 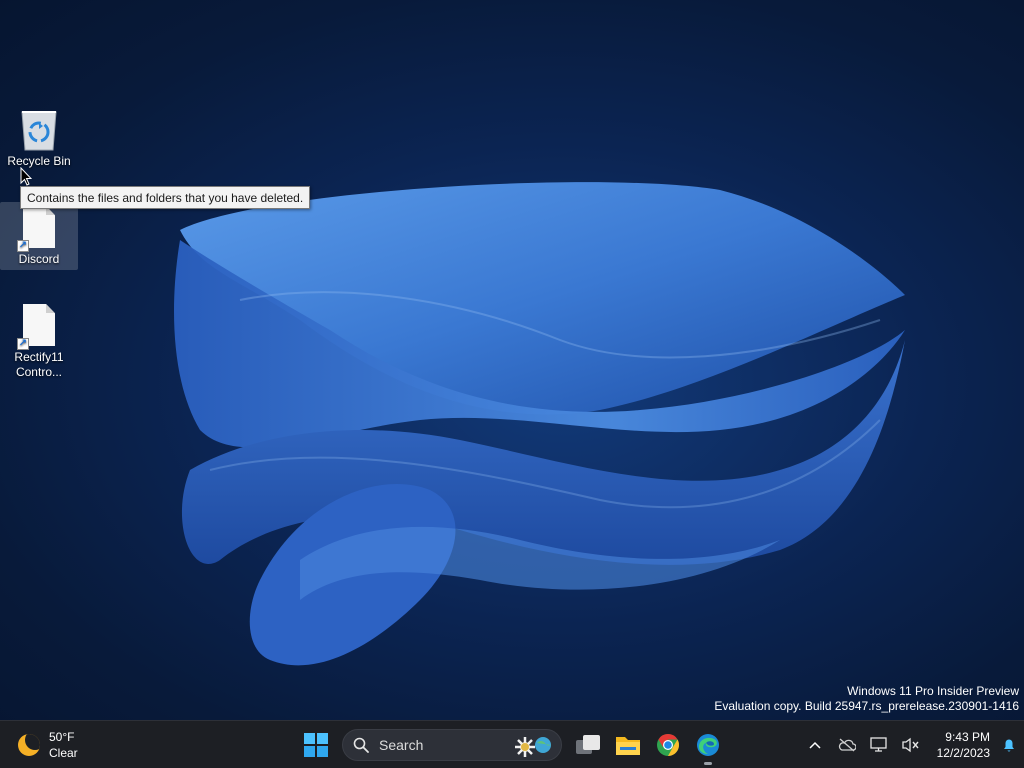 I want to click on volume-button, so click(x=911, y=745).